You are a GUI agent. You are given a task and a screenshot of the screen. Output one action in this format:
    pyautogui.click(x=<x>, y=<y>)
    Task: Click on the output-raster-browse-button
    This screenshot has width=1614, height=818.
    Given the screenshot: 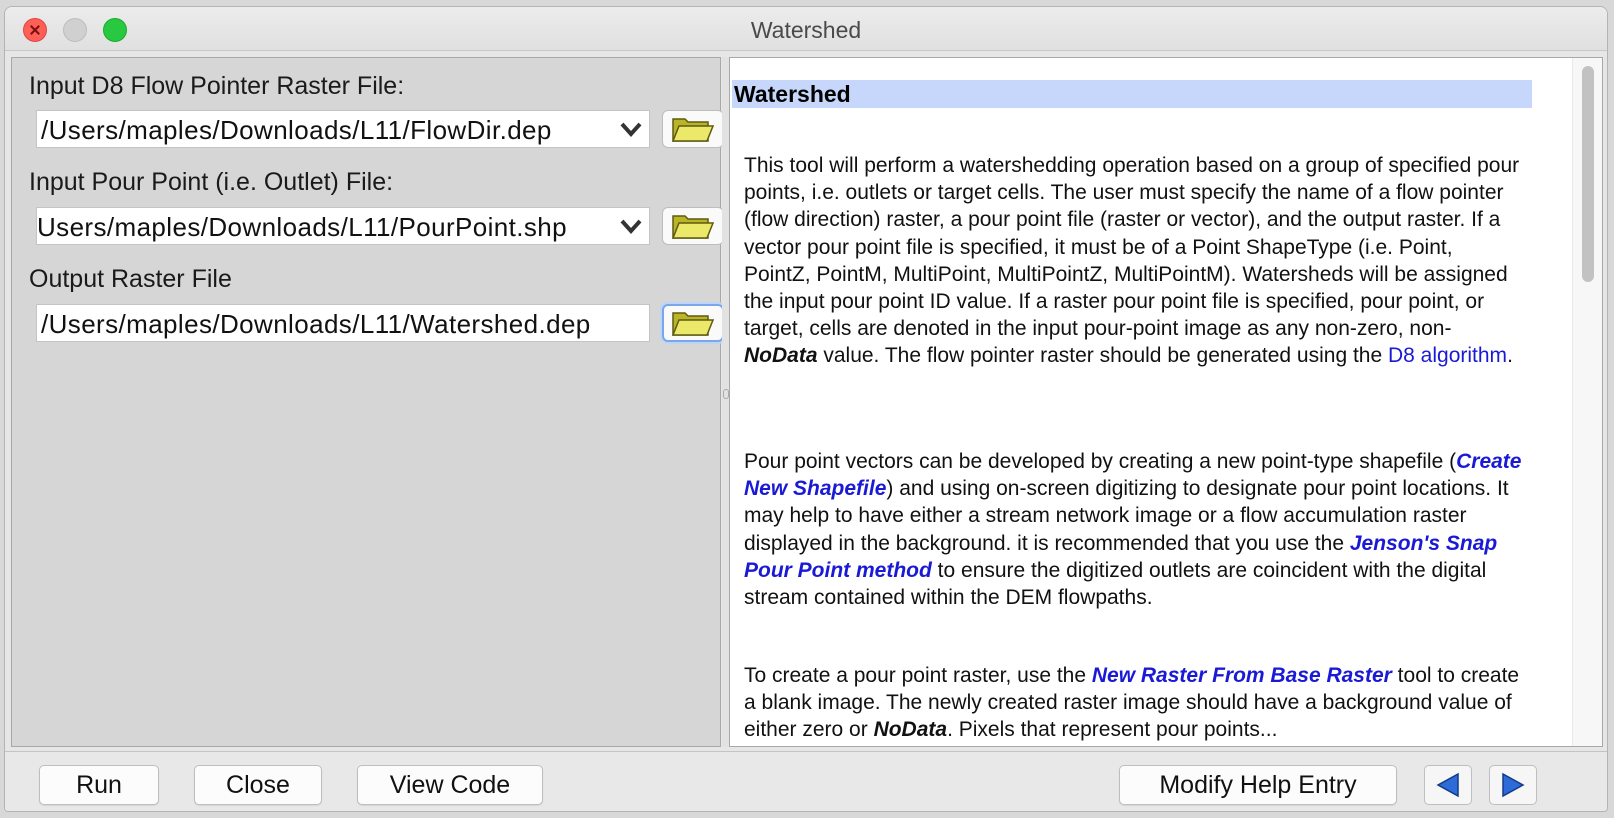 What is the action you would take?
    pyautogui.click(x=693, y=323)
    